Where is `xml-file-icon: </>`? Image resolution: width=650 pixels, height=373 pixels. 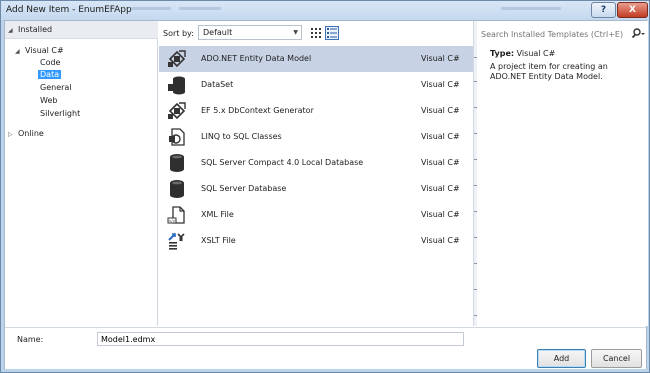 xml-file-icon: </> is located at coordinates (176, 215).